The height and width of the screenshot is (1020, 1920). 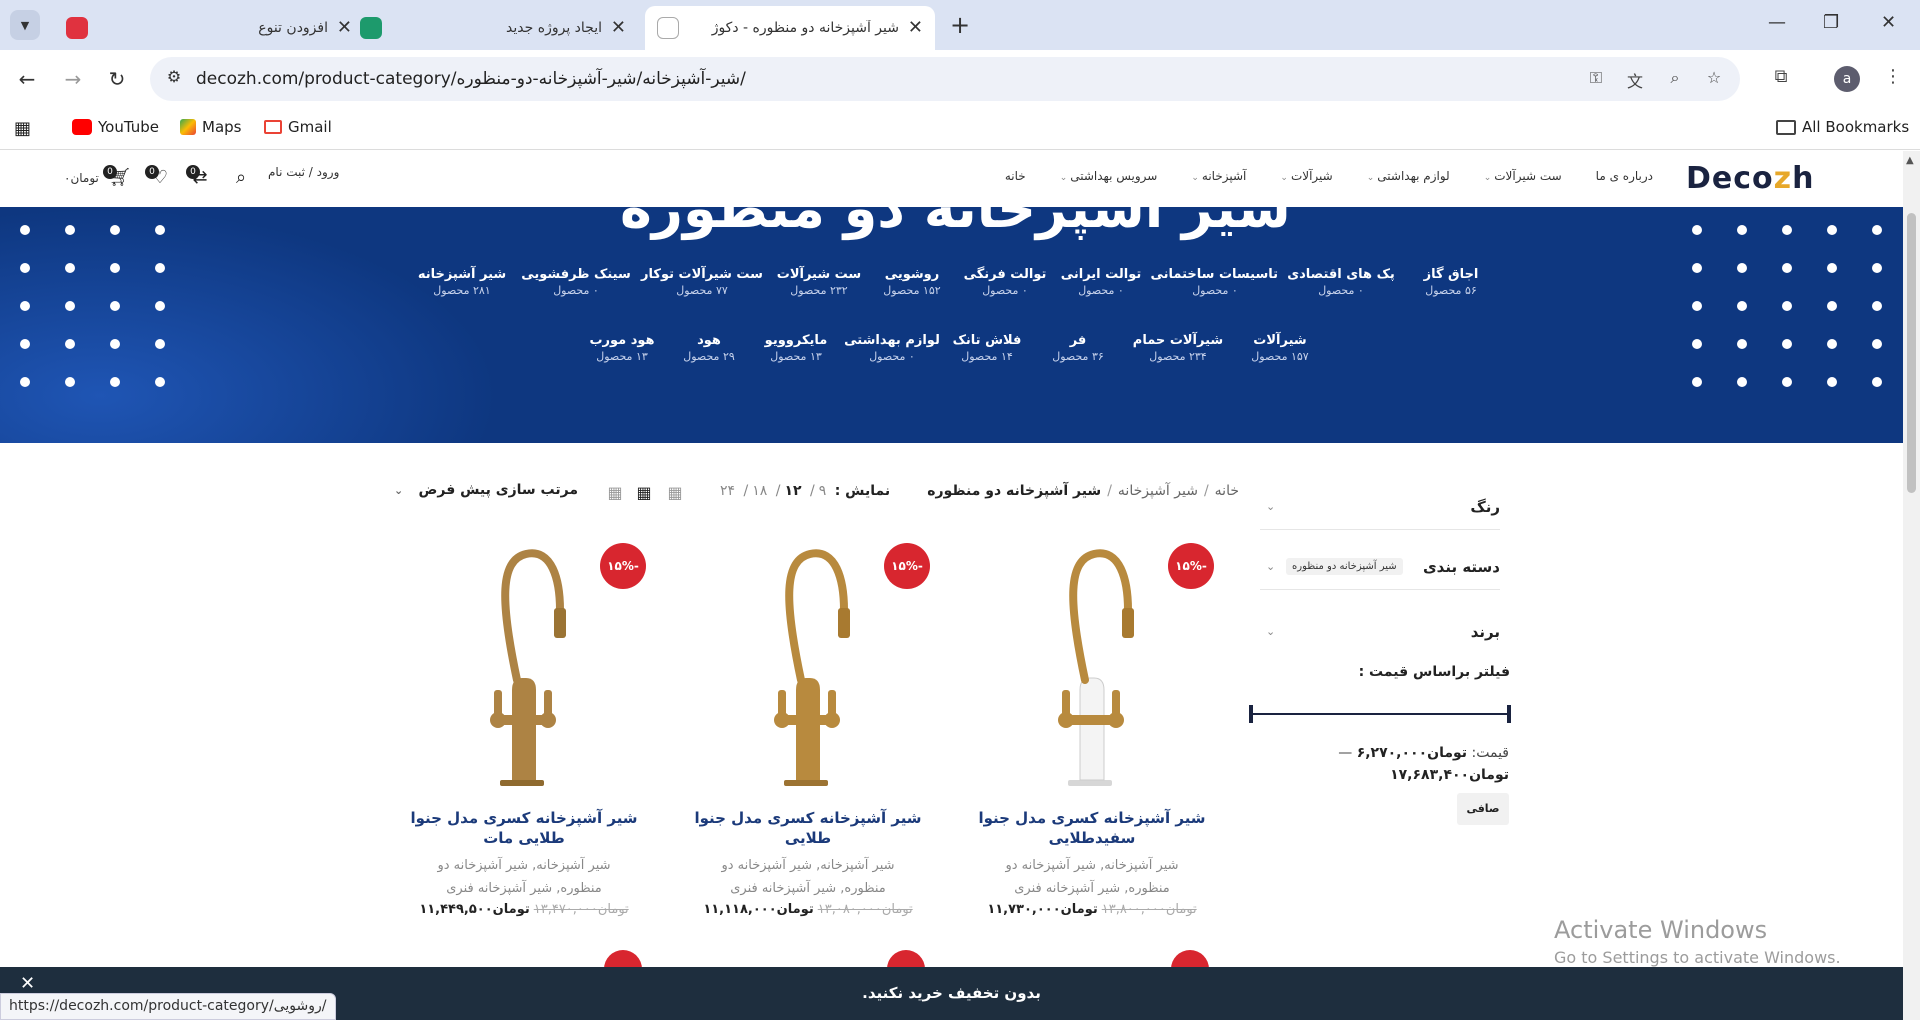 What do you see at coordinates (1523, 176) in the screenshot?
I see `nav-faucet-sets: ست شیرآلات⌄` at bounding box center [1523, 176].